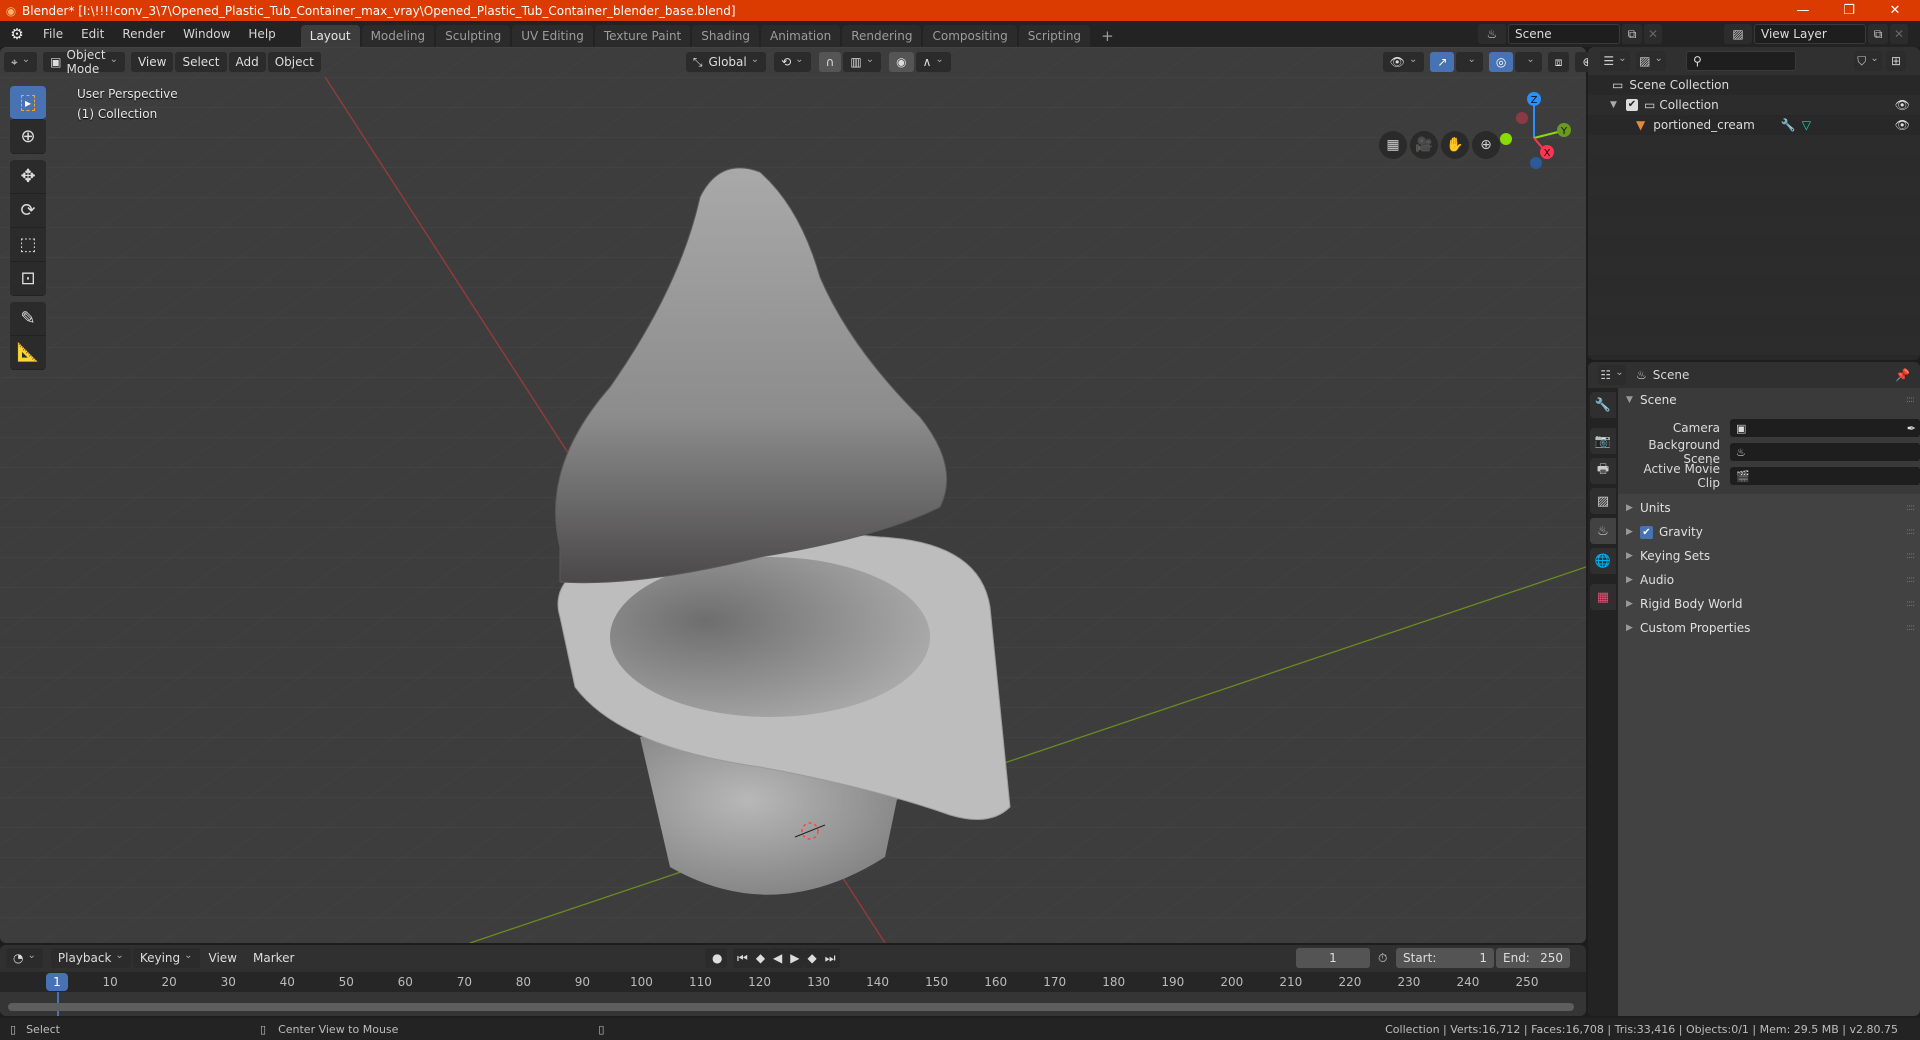 This screenshot has height=1040, width=1920. Describe the element at coordinates (742, 958) in the screenshot. I see `jump-to-start-button: ⏮` at that location.